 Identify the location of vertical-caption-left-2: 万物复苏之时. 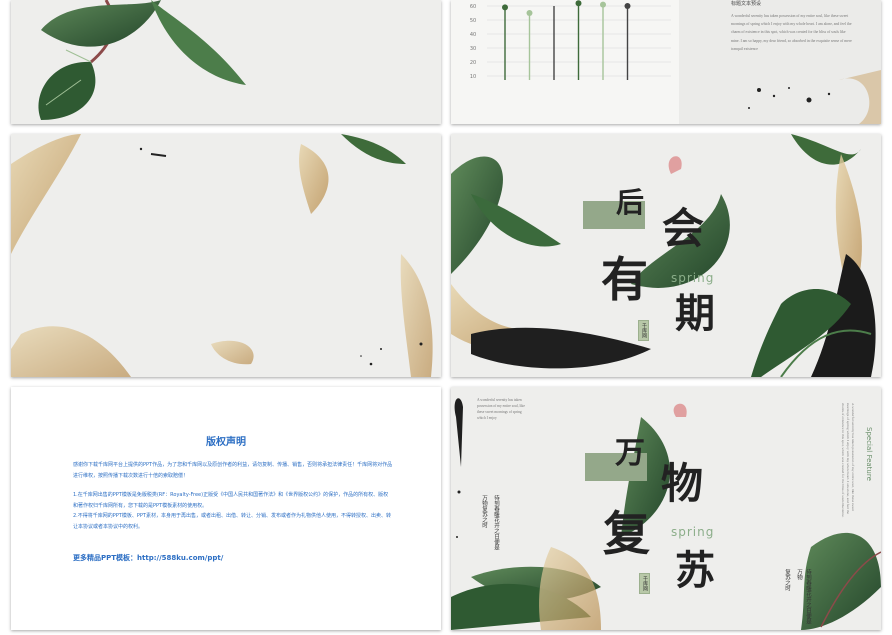
(484, 511).